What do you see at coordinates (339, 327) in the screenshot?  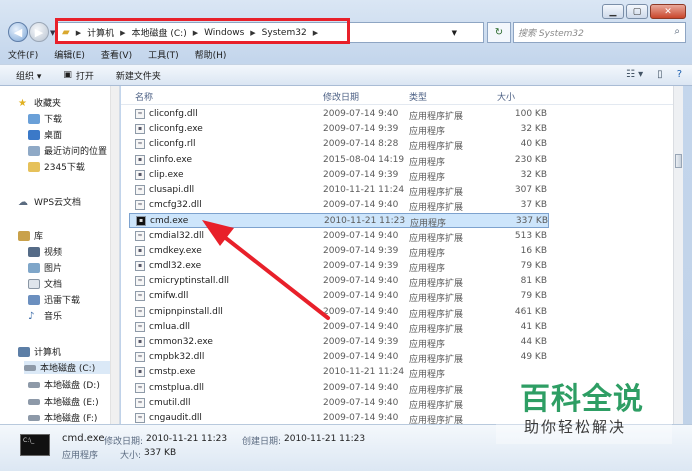 I see `table-row: ≈ cmlua.dll 2009-07-14 9:40 应用程序扩展 41 KB` at bounding box center [339, 327].